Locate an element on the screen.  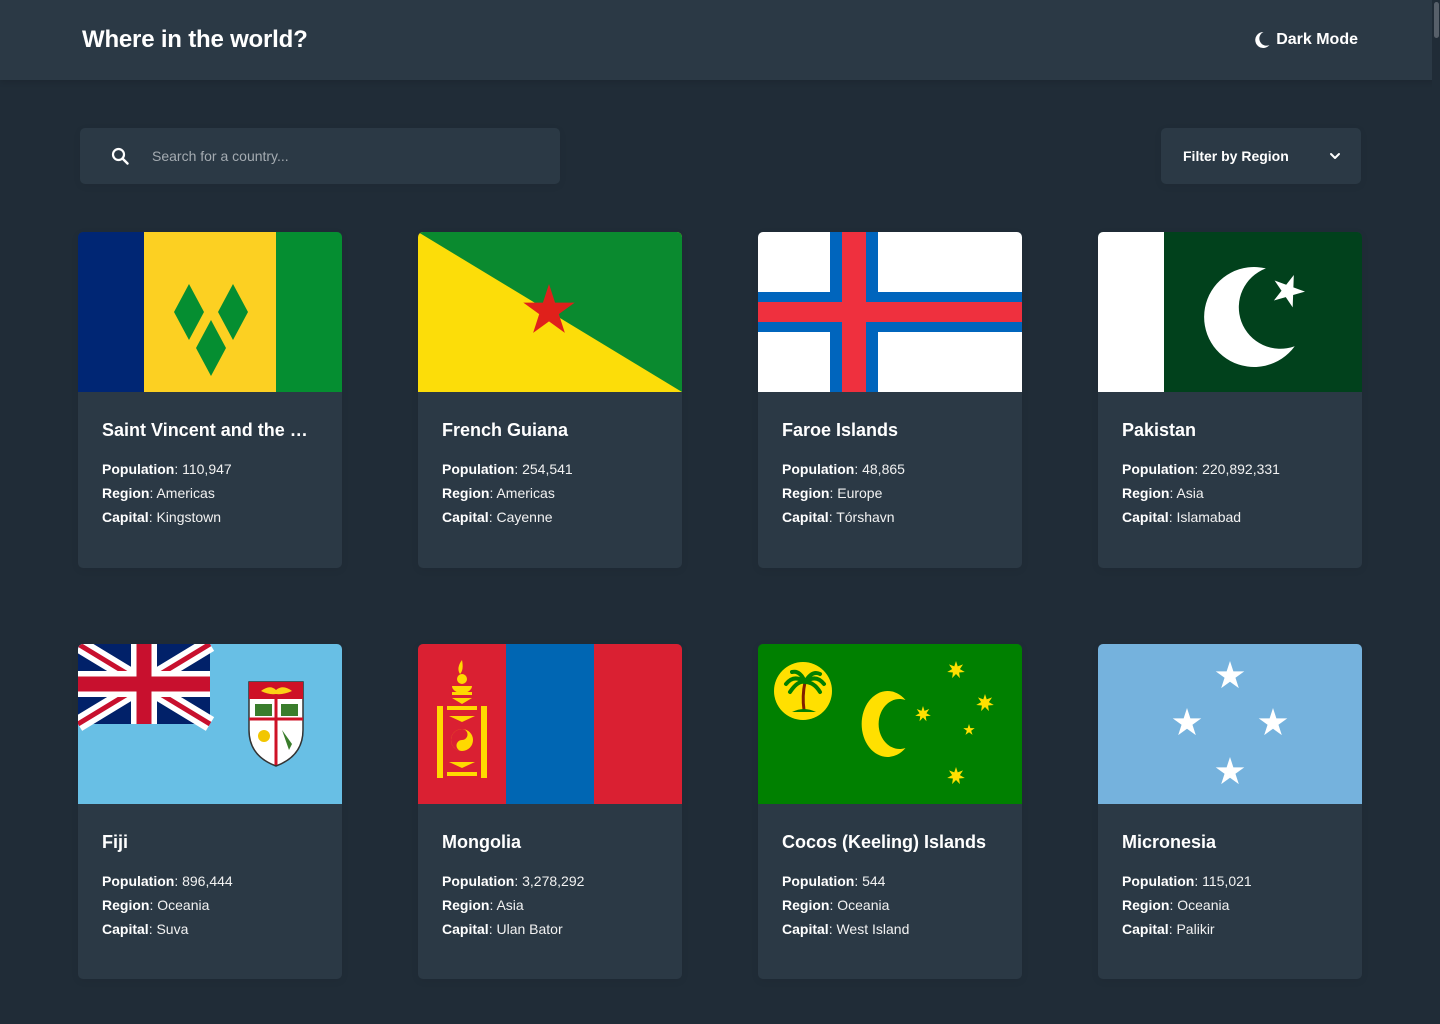
scrollbar-thumb is located at coordinates (1436, 20).